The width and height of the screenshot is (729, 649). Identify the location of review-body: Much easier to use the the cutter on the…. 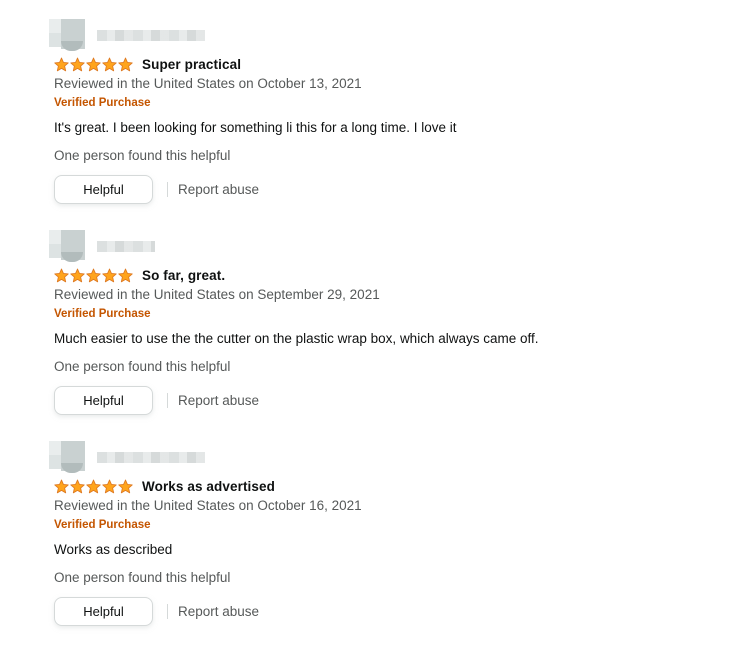
(296, 338).